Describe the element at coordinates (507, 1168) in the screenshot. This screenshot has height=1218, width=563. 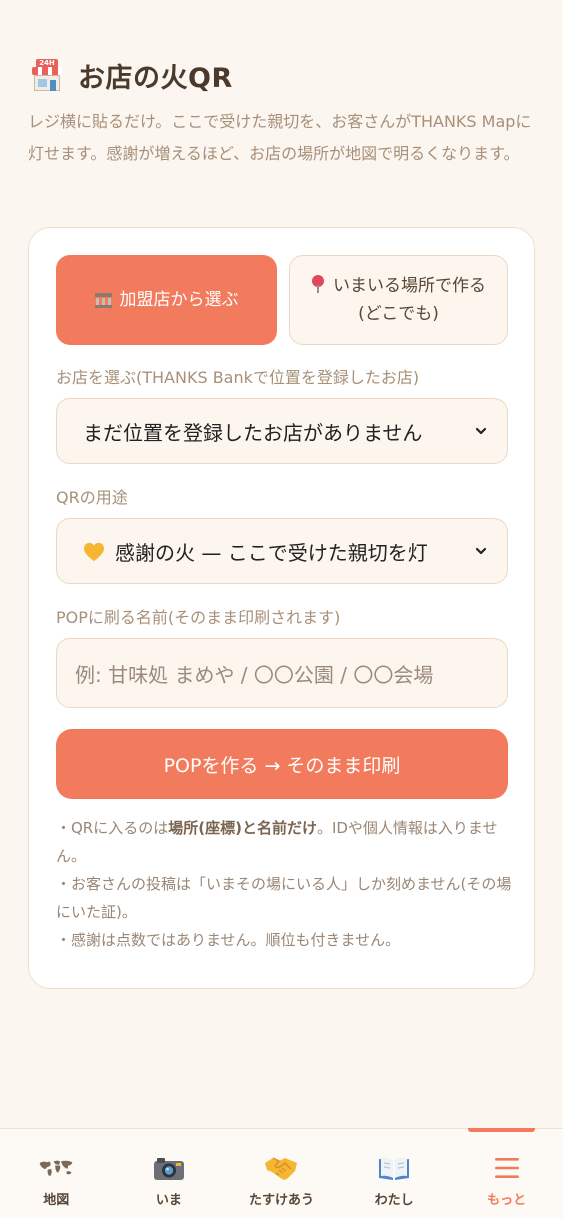
I see `menu-icon` at that location.